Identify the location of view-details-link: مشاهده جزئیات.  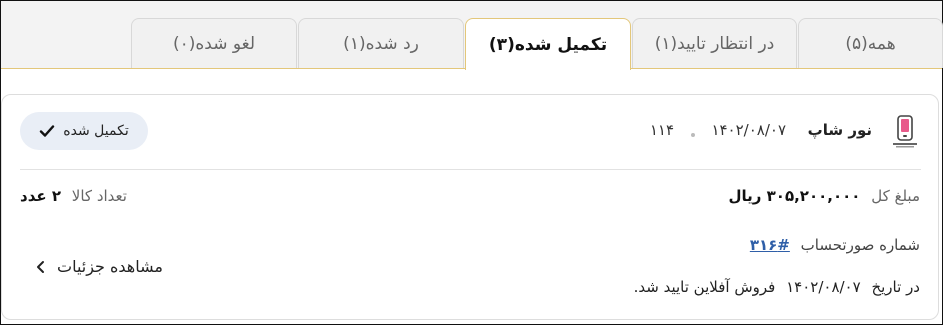
(99, 266).